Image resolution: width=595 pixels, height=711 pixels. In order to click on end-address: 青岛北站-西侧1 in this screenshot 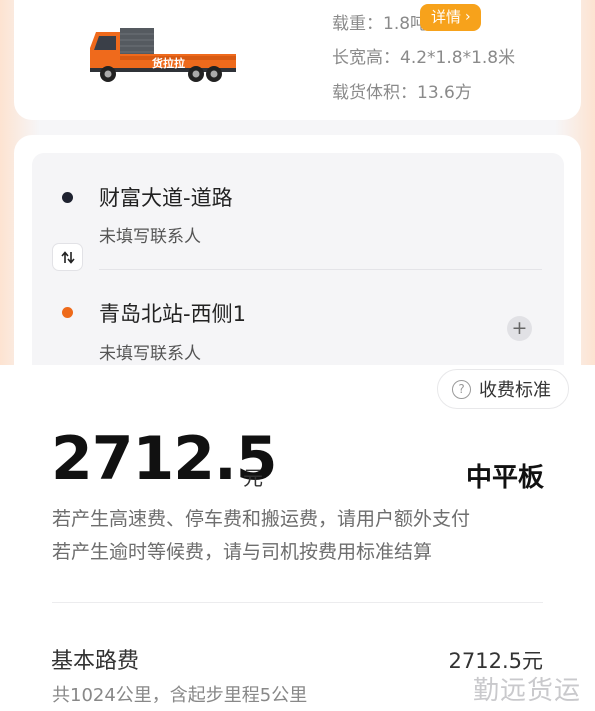, I will do `click(172, 313)`.